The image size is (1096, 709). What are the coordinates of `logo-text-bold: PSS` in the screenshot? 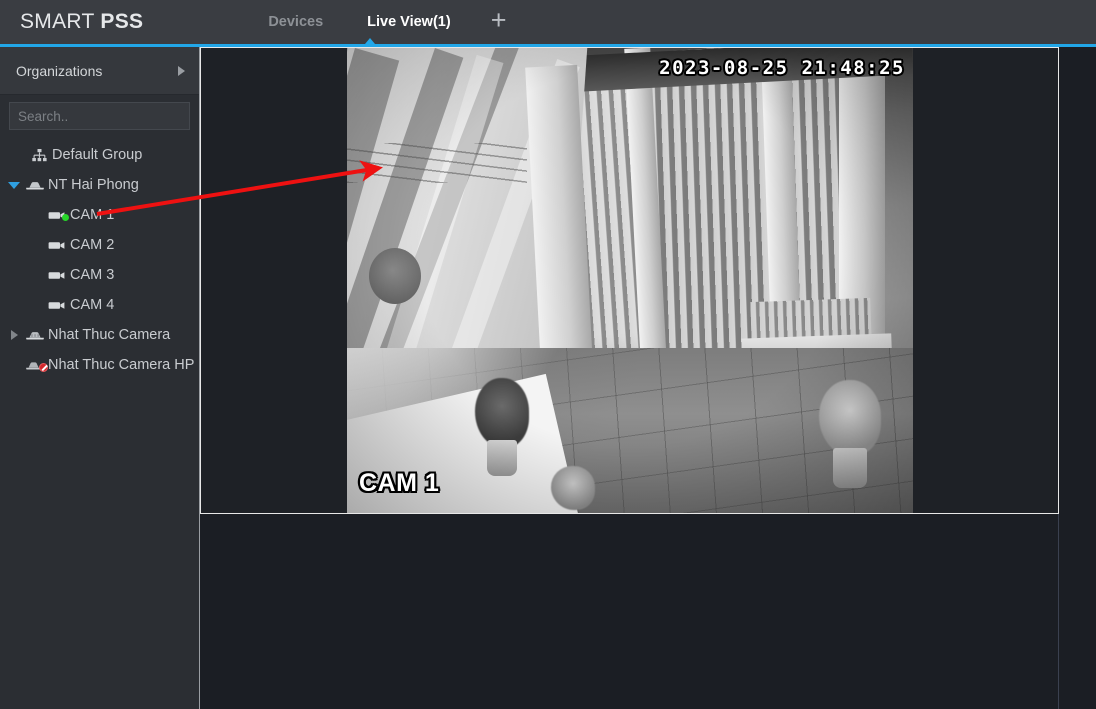 It's located at (122, 21).